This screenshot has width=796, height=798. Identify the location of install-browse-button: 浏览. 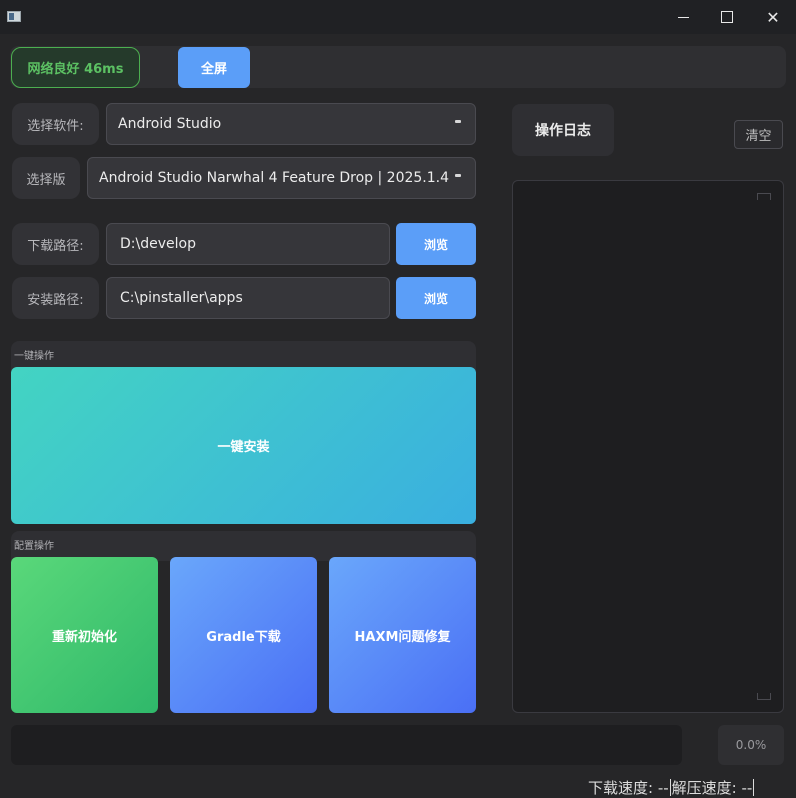
(436, 298).